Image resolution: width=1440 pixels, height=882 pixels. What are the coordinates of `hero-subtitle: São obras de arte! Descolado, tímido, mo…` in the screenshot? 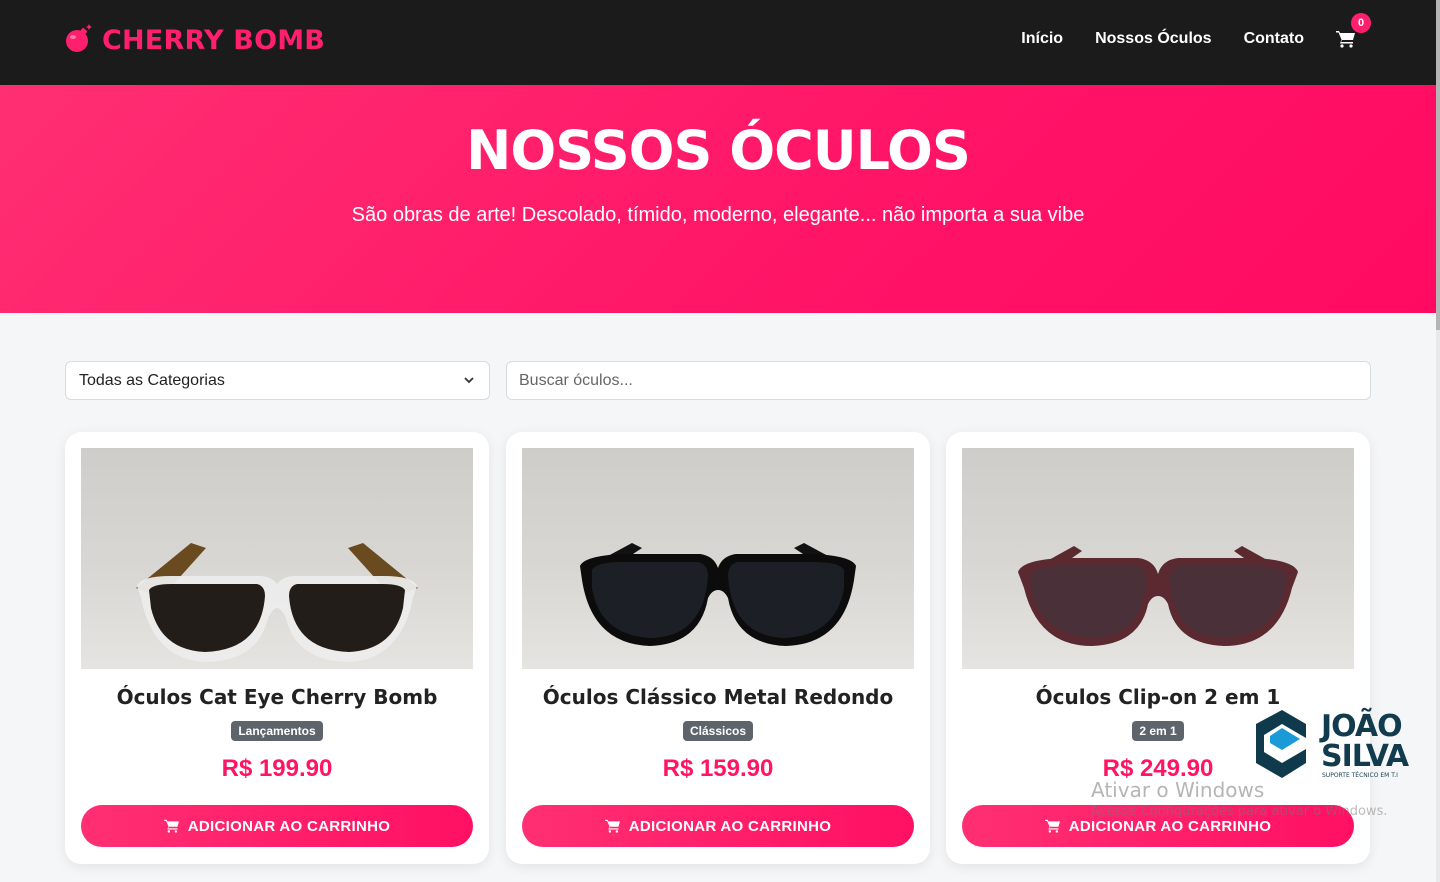 It's located at (718, 215).